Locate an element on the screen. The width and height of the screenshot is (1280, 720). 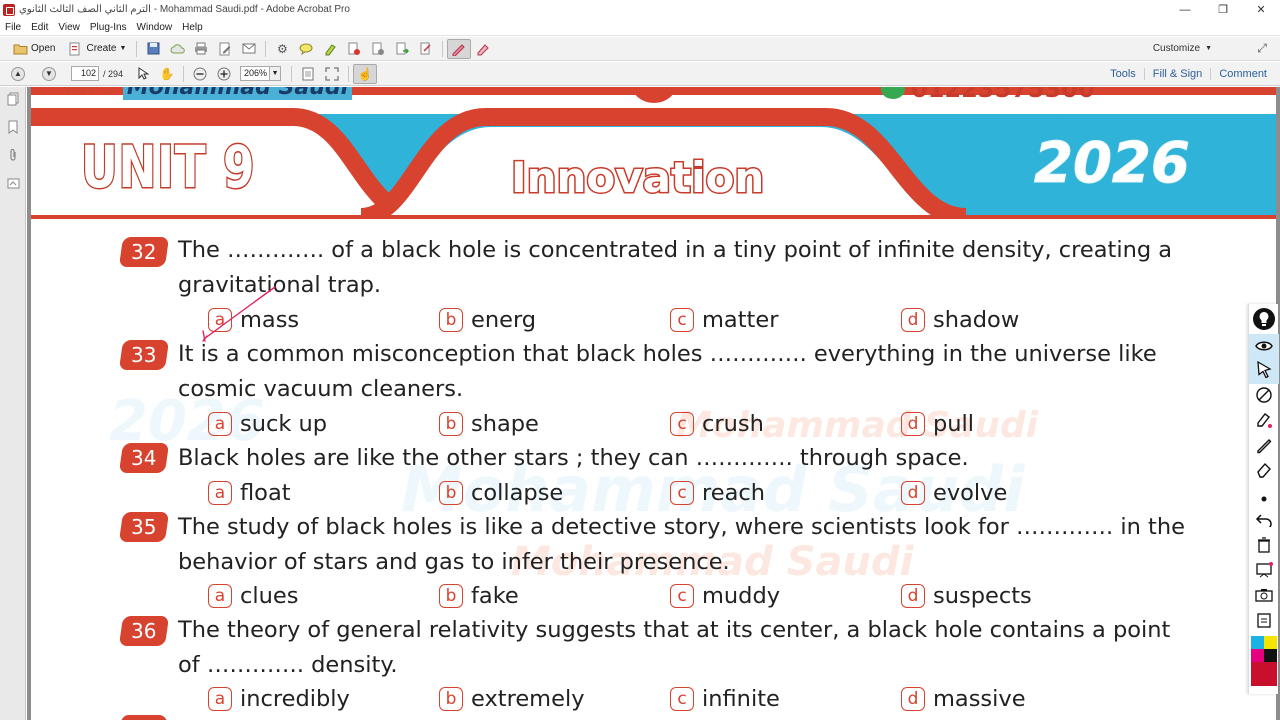
question-number-badge: 35 is located at coordinates (144, 527).